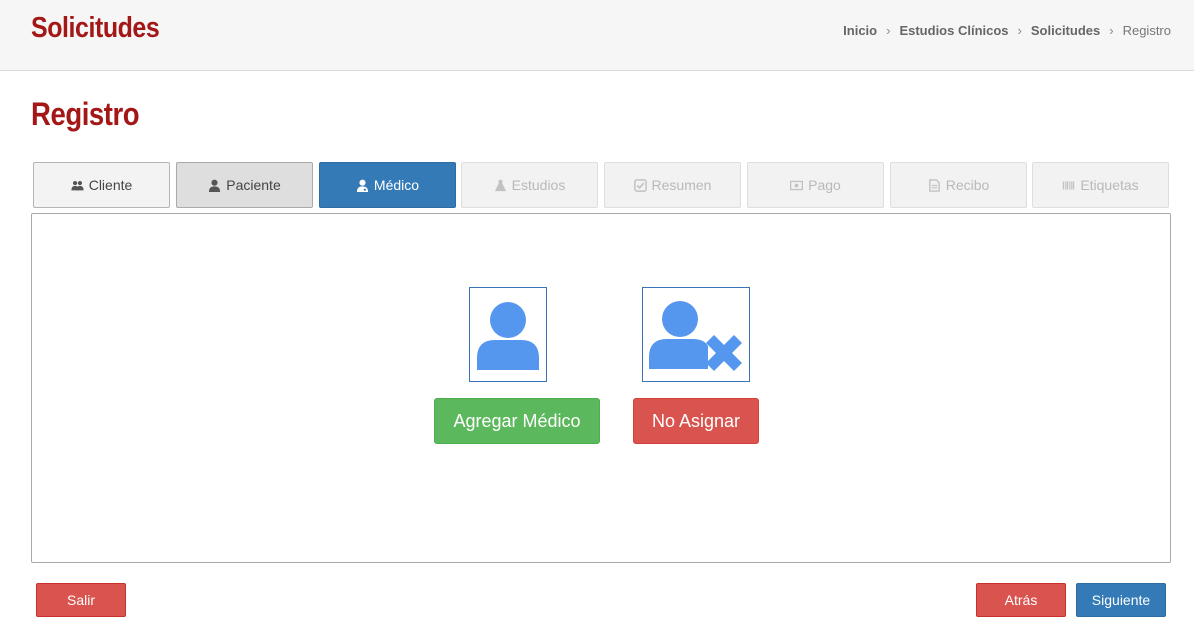  I want to click on user-times-icon, so click(695, 335).